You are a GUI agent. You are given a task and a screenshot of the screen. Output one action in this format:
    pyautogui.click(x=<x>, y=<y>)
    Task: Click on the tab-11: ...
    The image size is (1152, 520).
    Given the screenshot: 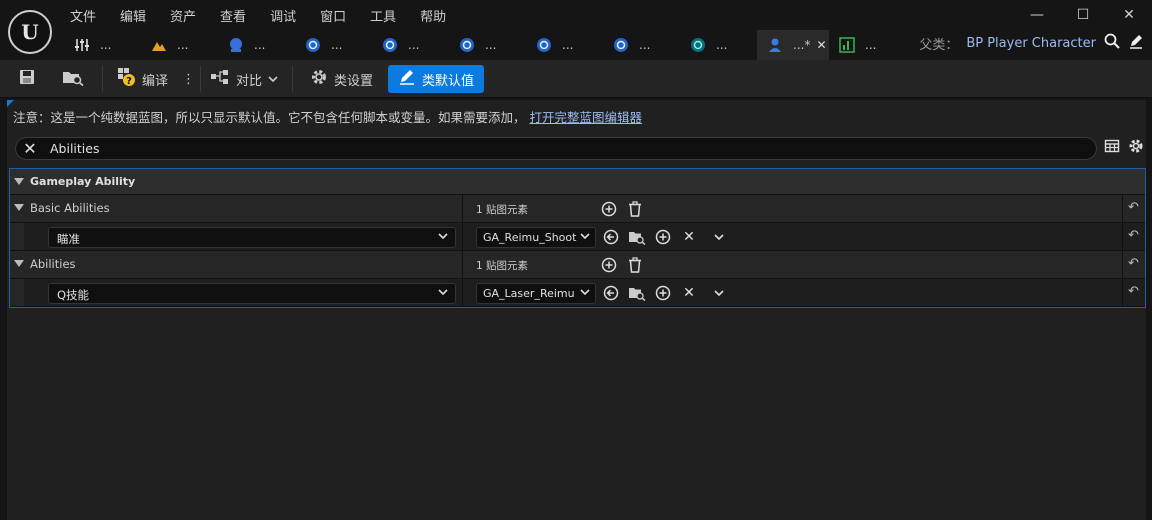 What is the action you would take?
    pyautogui.click(x=867, y=45)
    